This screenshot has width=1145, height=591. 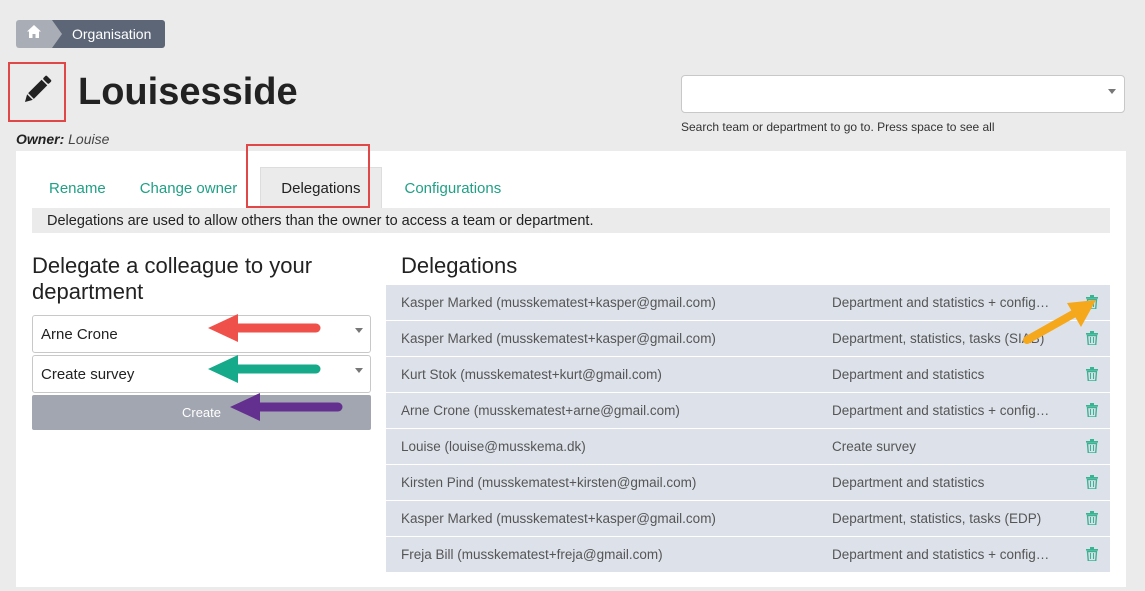 What do you see at coordinates (493, 446) in the screenshot?
I see `delegation-user: Louise (louise@musskema.dk)` at bounding box center [493, 446].